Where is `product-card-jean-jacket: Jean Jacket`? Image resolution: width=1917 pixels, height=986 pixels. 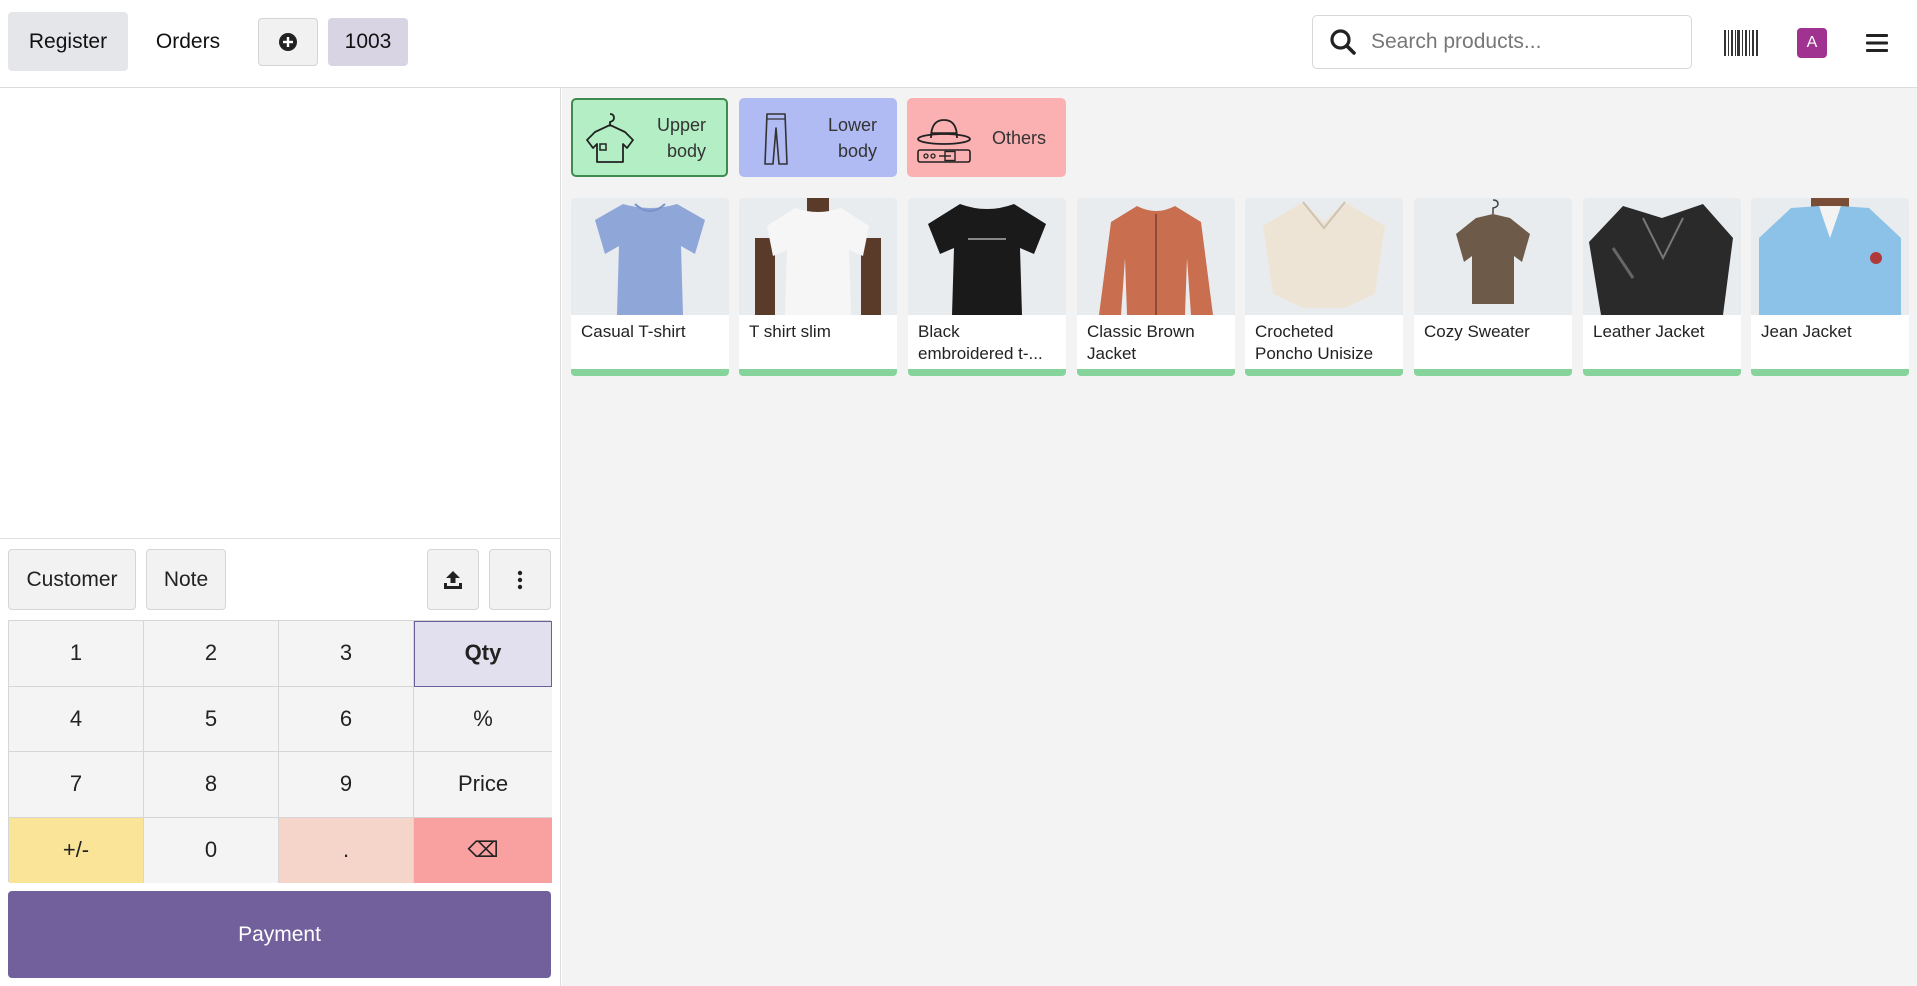
product-card-jean-jacket: Jean Jacket is located at coordinates (1830, 287).